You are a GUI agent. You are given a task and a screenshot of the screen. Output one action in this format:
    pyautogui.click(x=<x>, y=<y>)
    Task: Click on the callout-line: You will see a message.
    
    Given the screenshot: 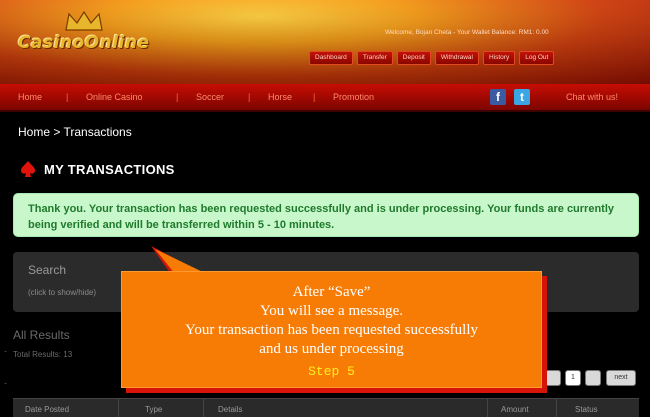 What is the action you would take?
    pyautogui.click(x=331, y=311)
    